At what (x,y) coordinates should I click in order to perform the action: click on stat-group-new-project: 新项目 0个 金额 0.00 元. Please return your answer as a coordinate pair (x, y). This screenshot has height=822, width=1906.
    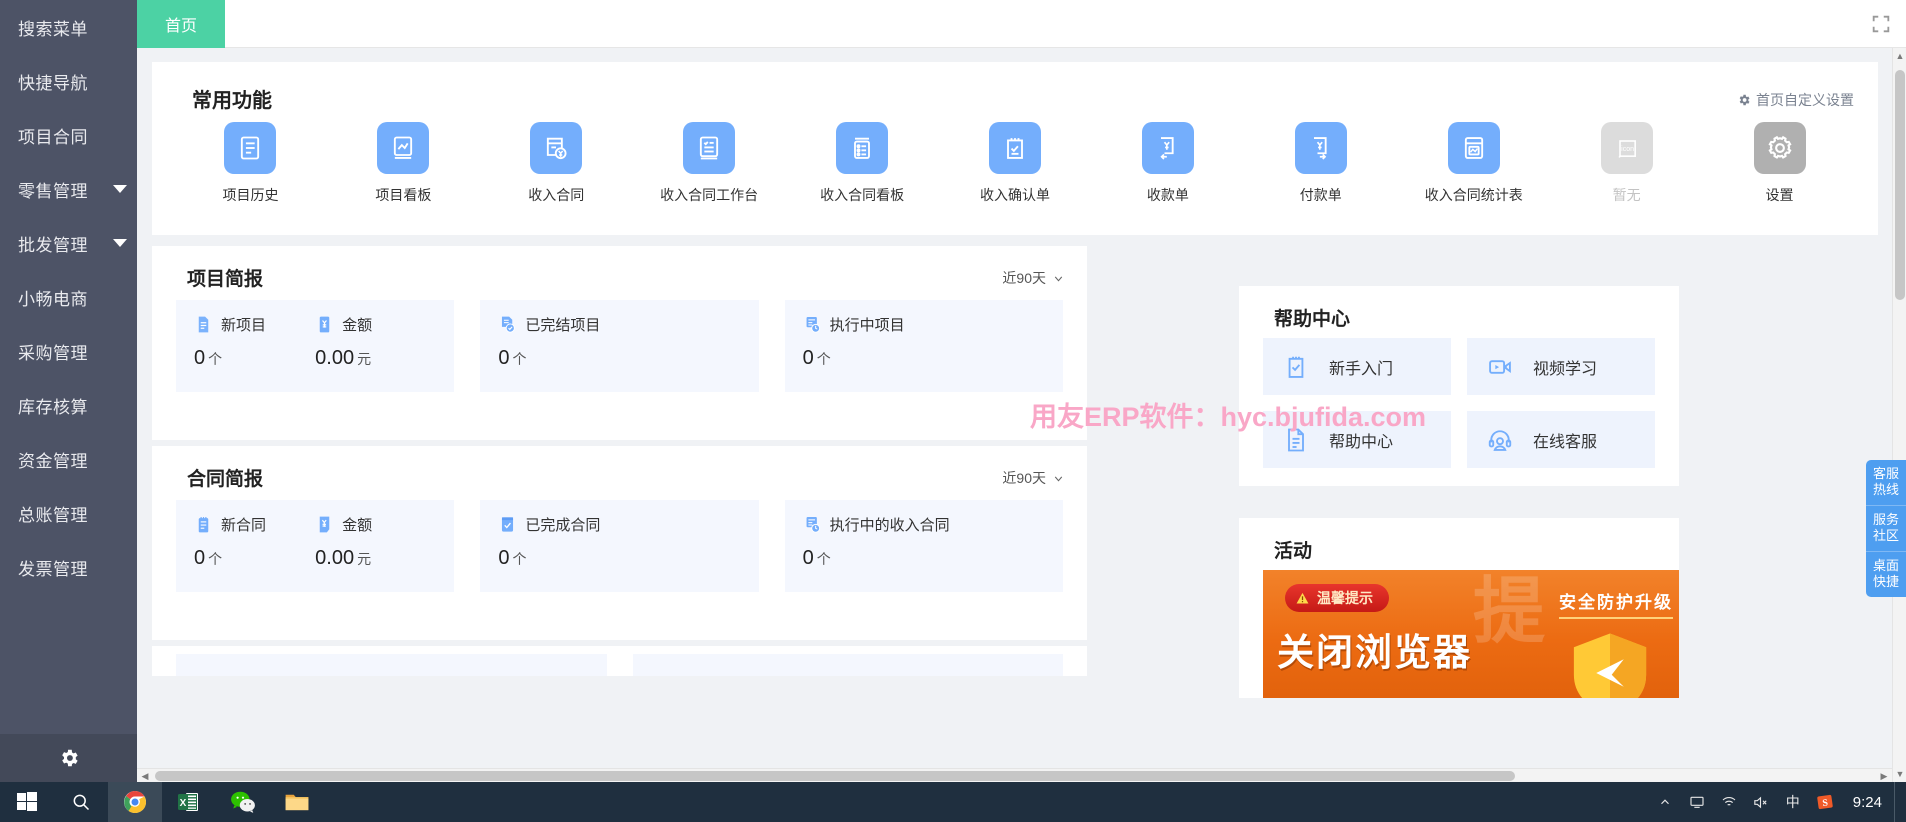
    Looking at the image, I should click on (315, 346).